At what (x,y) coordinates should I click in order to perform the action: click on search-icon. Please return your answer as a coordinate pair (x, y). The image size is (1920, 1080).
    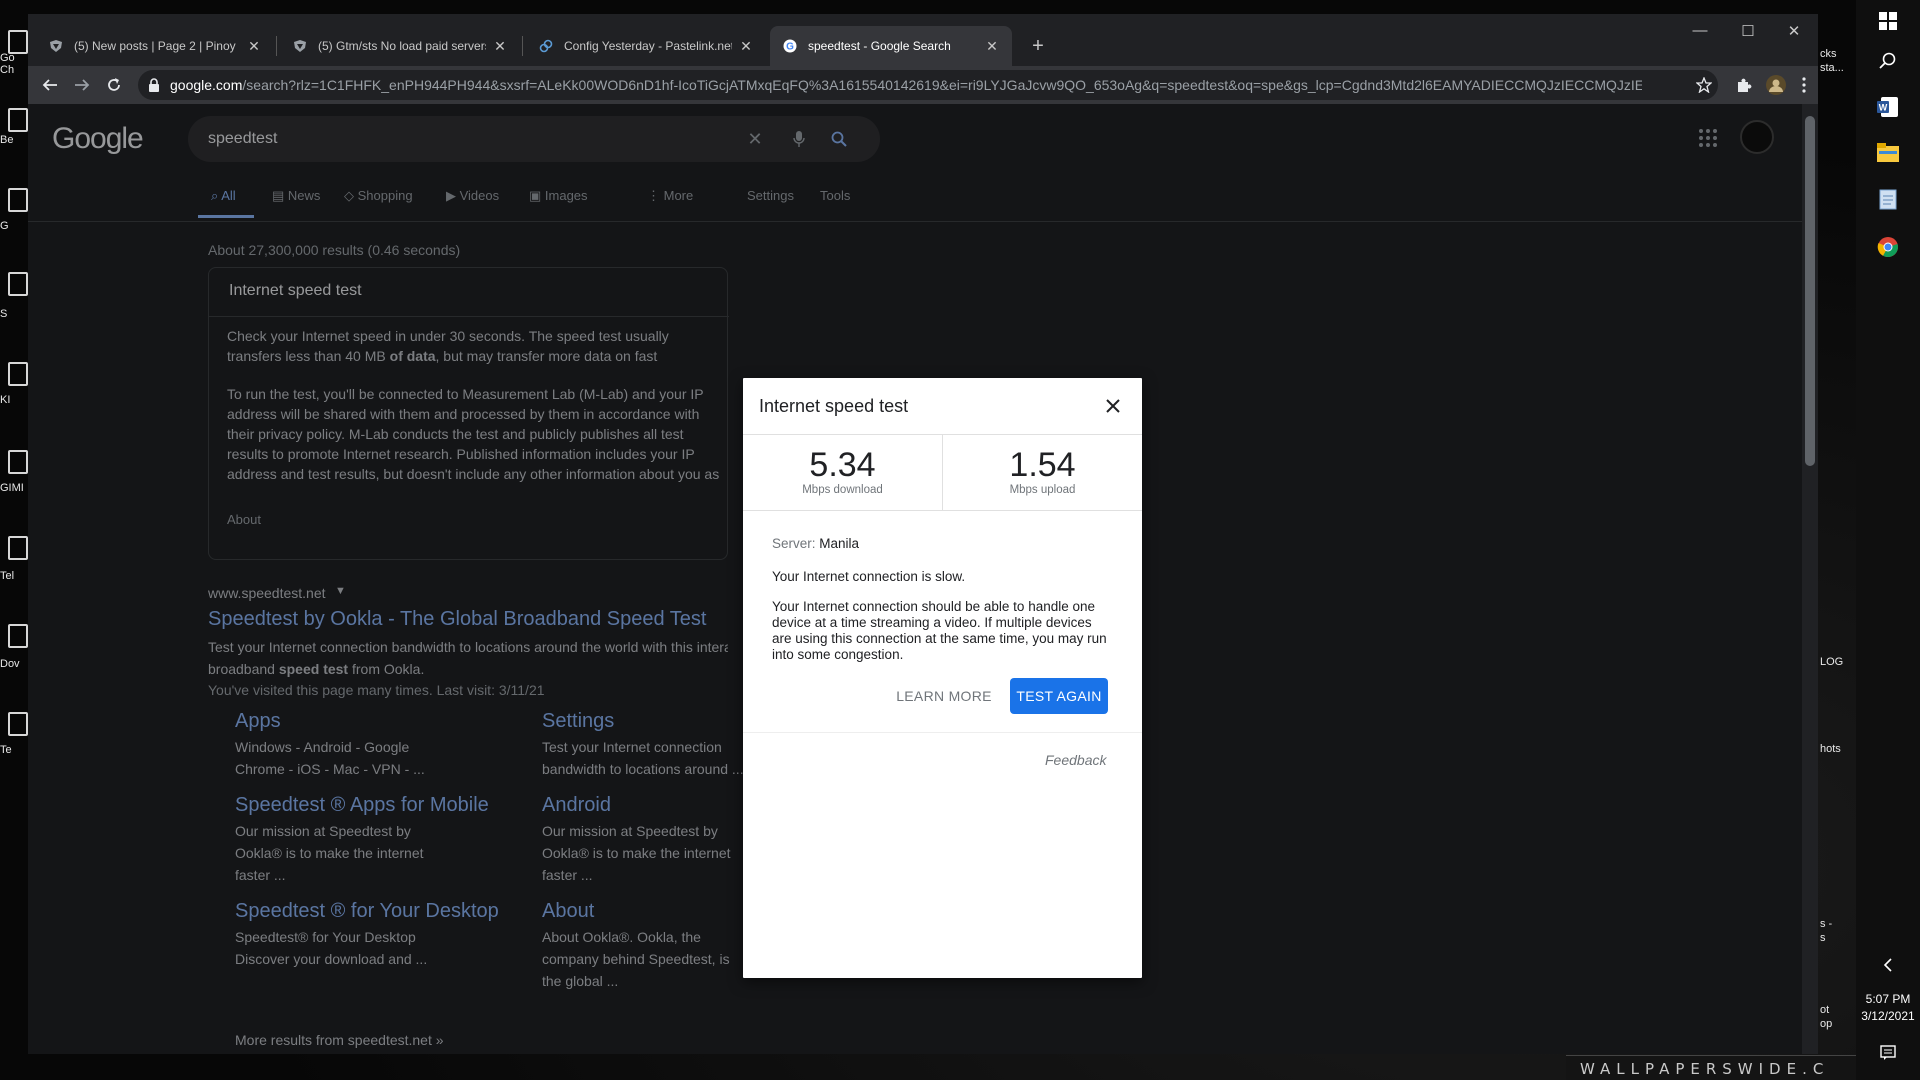
    Looking at the image, I should click on (1888, 61).